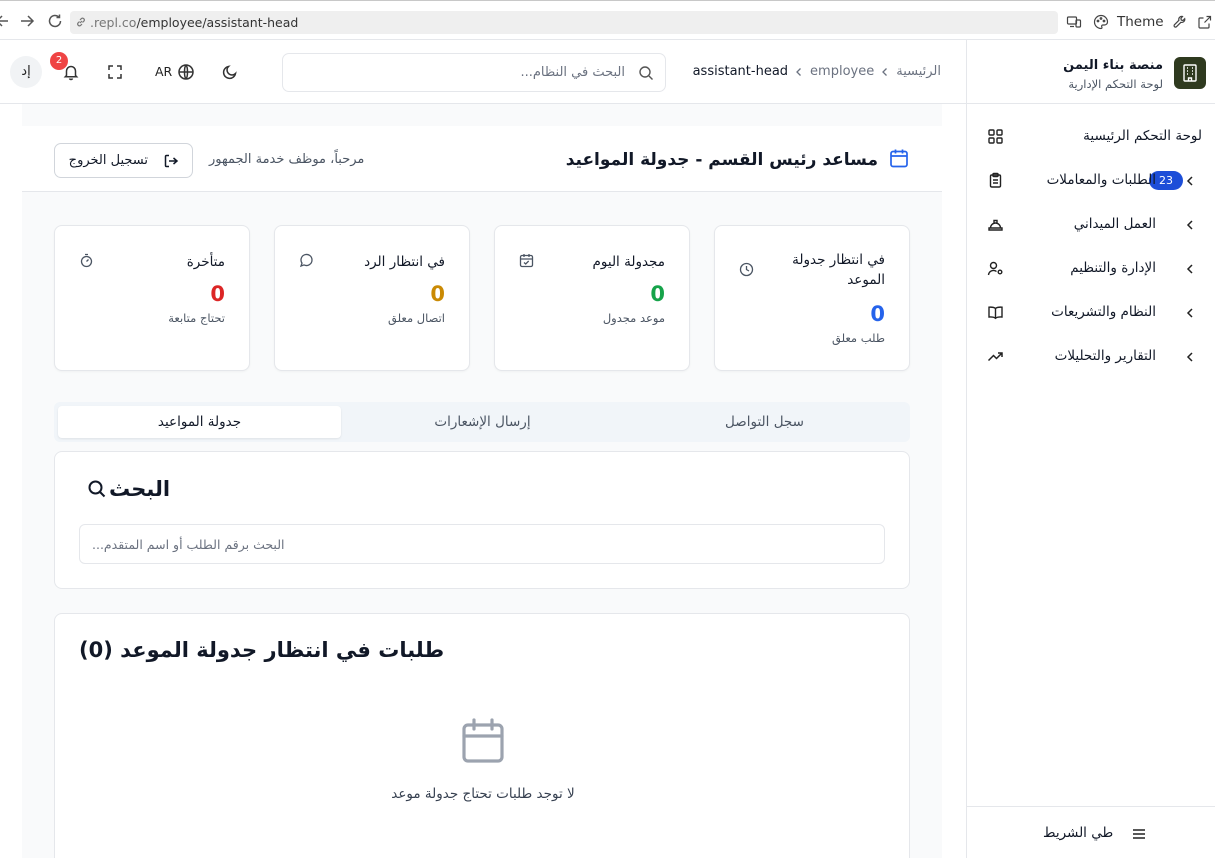  What do you see at coordinates (287, 159) in the screenshot?
I see `welcome-text: مرحباً، موظف خدمة الجمهور` at bounding box center [287, 159].